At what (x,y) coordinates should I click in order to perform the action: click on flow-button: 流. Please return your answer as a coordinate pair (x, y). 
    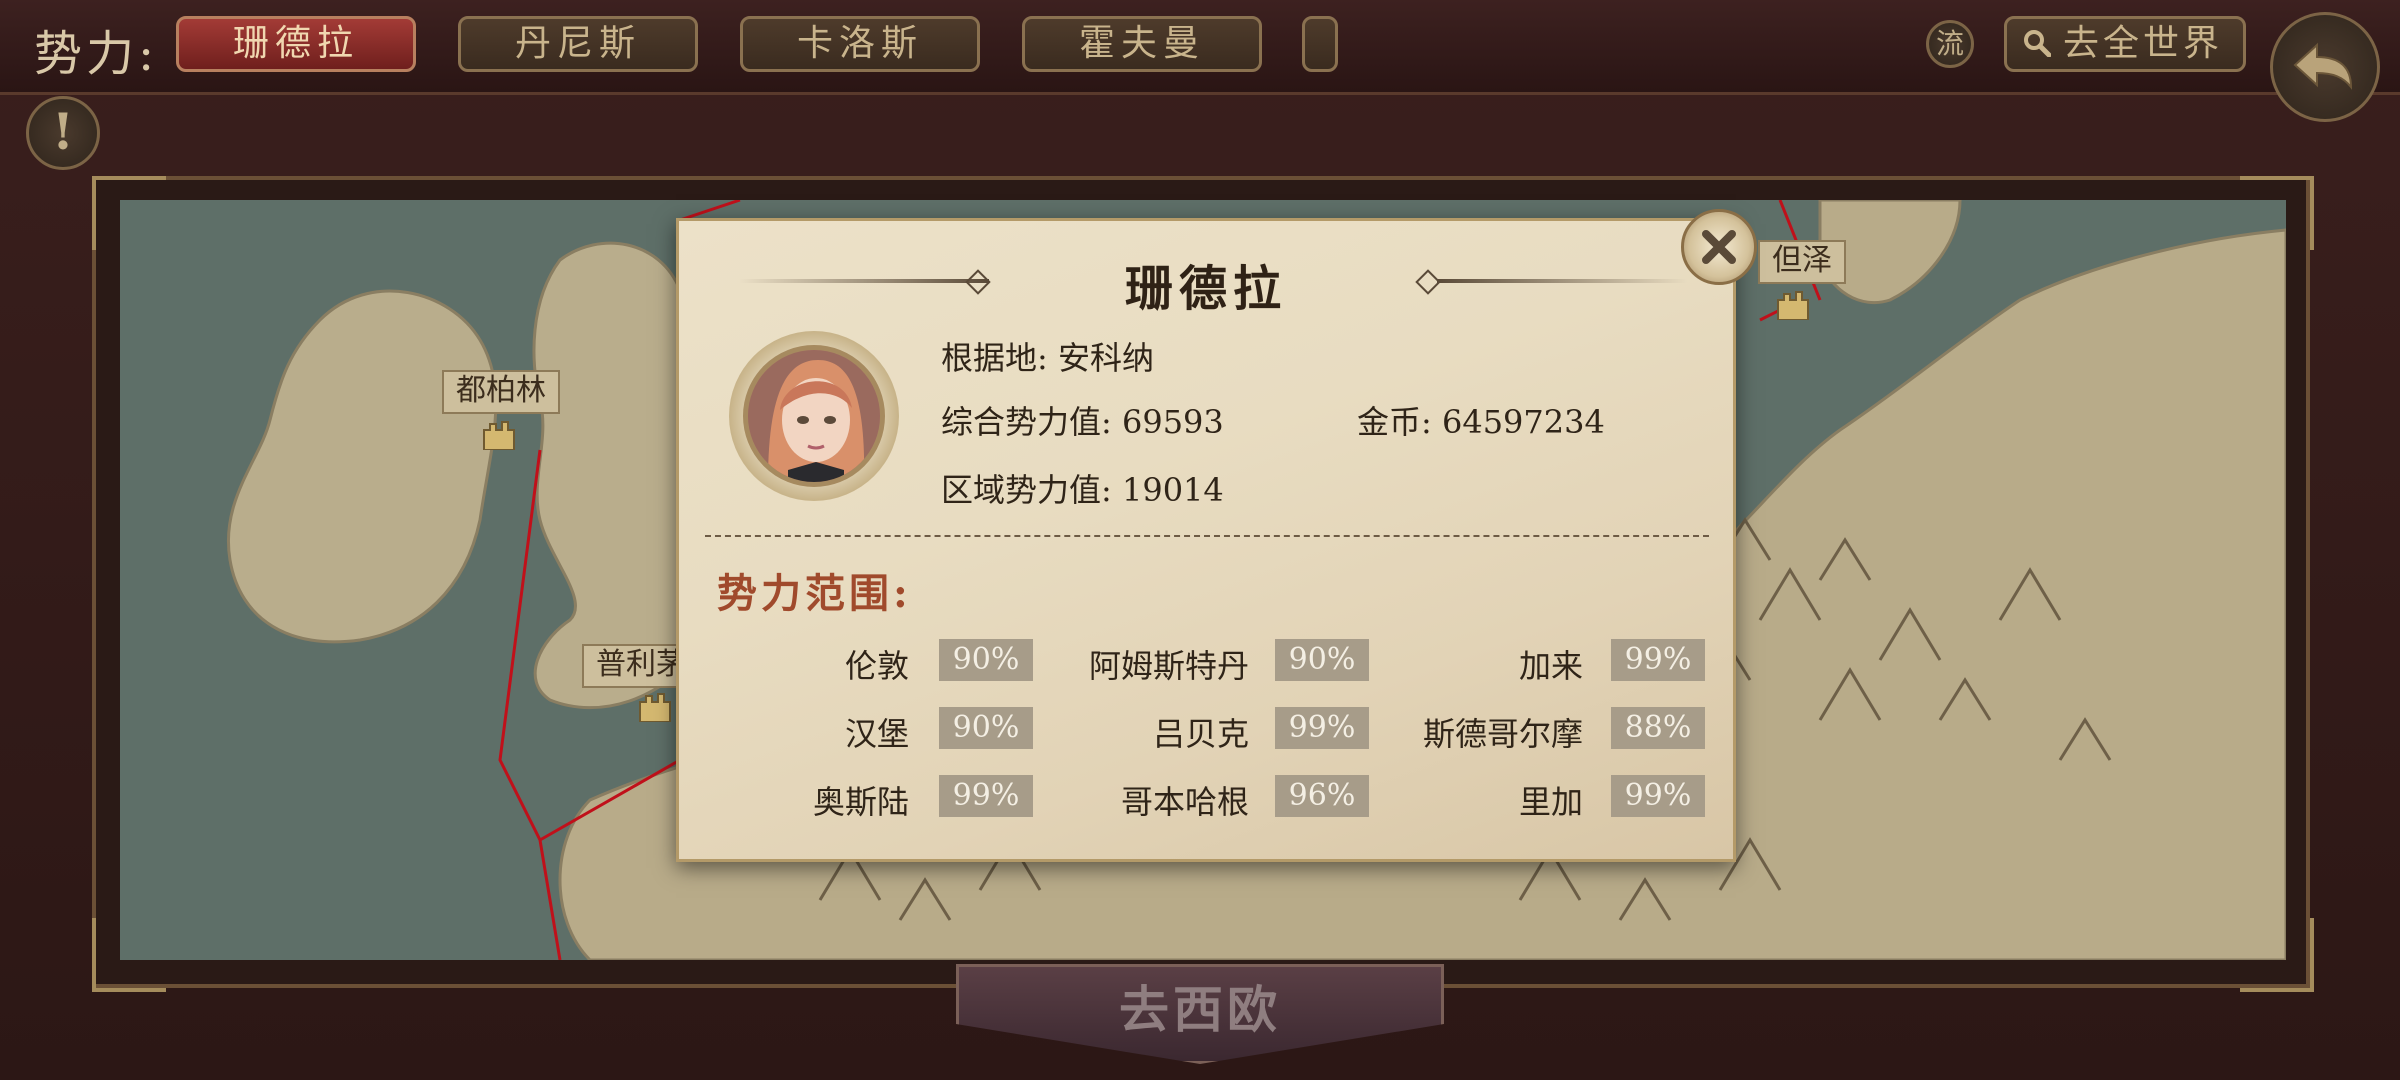
    Looking at the image, I should click on (1950, 44).